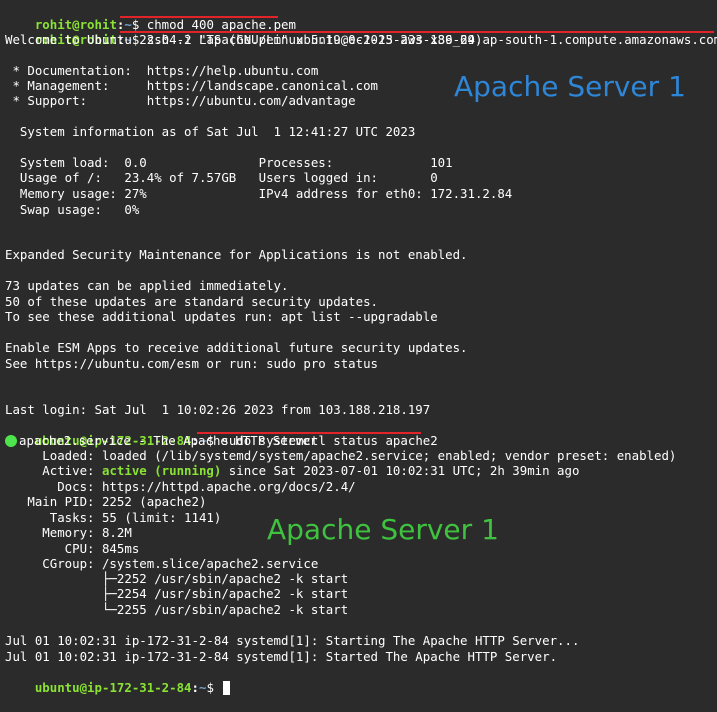 This screenshot has height=712, width=717. I want to click on service-pid-line: Main PID: 2252 (apache2), so click(106, 501).